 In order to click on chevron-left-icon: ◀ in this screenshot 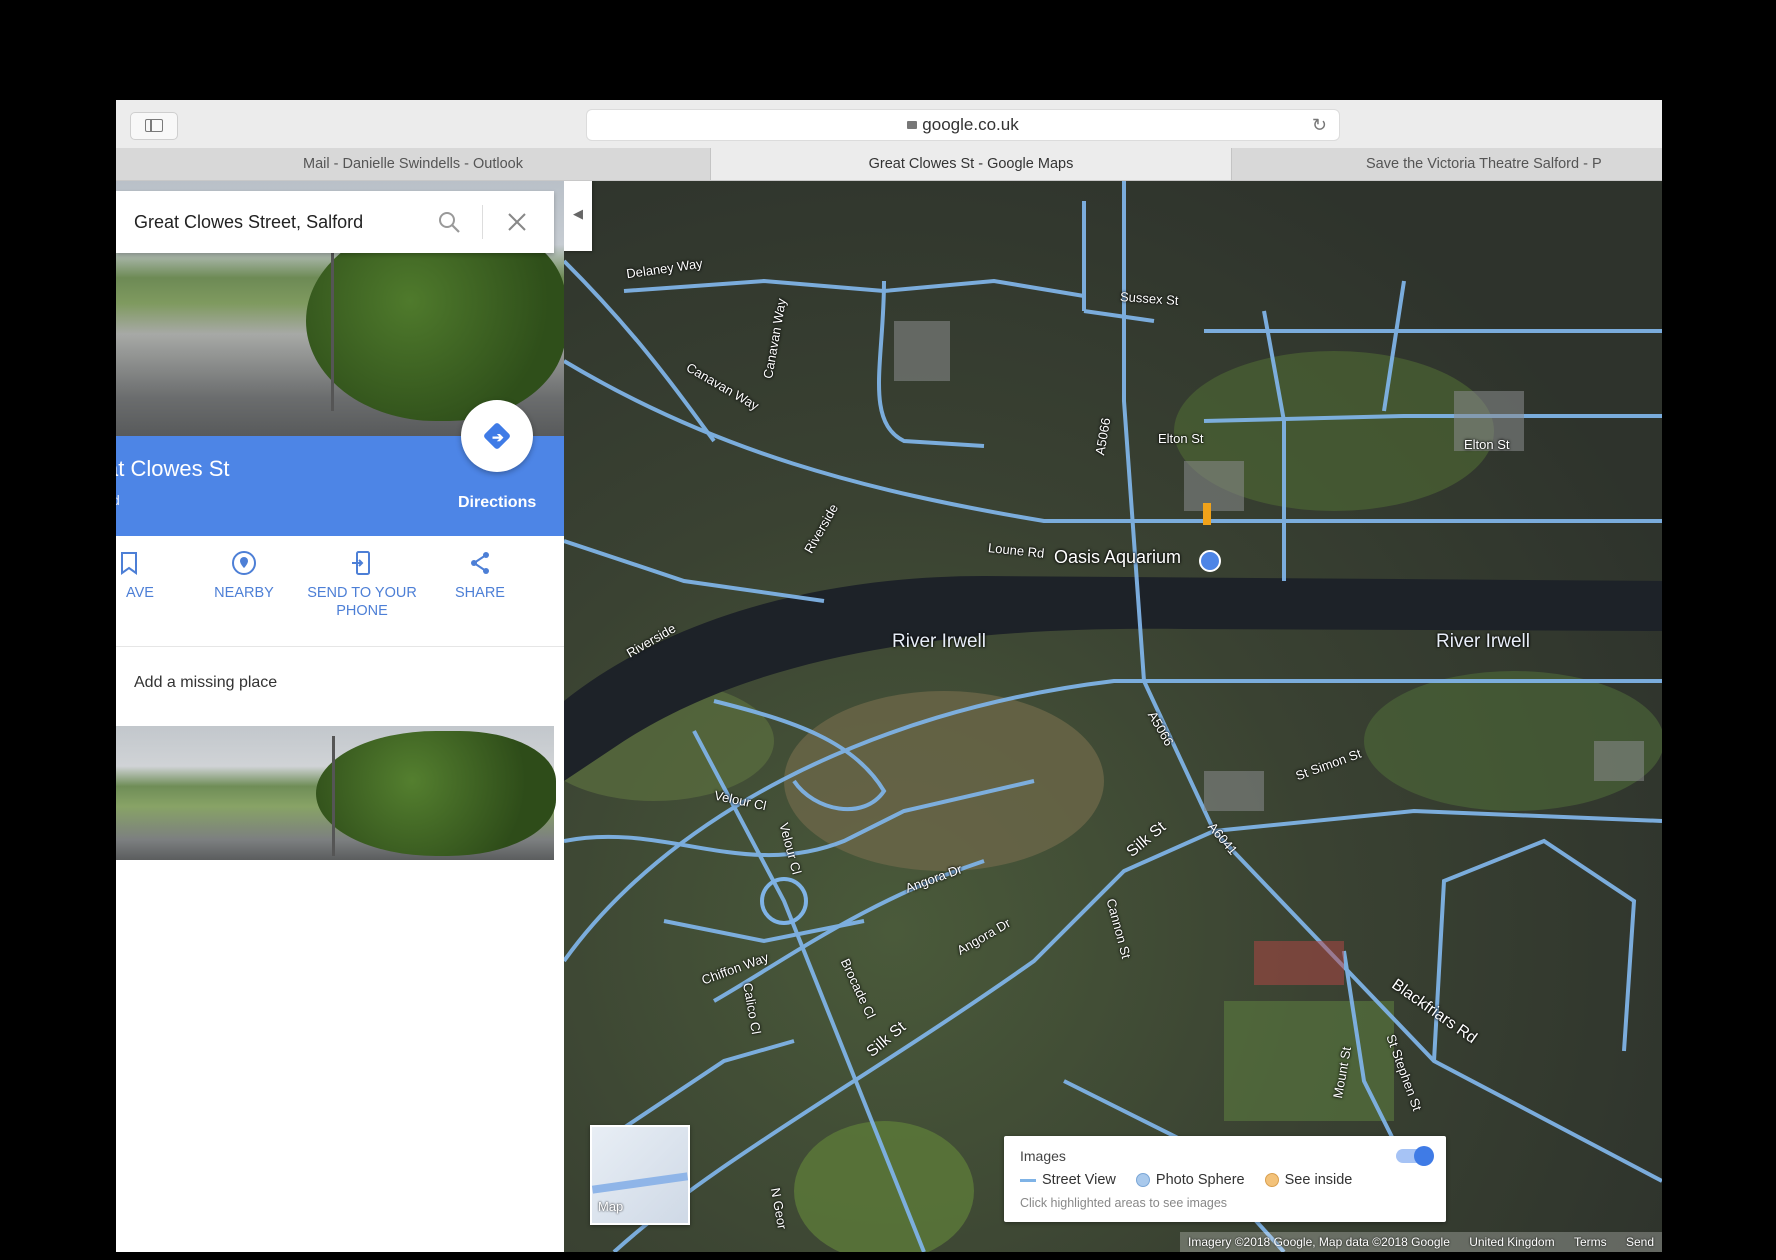, I will do `click(578, 213)`.